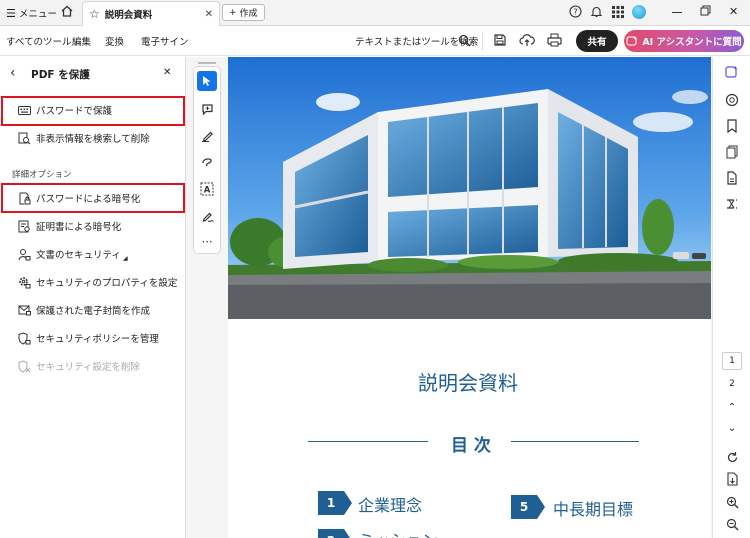  I want to click on svg-text: A, so click(207, 191).